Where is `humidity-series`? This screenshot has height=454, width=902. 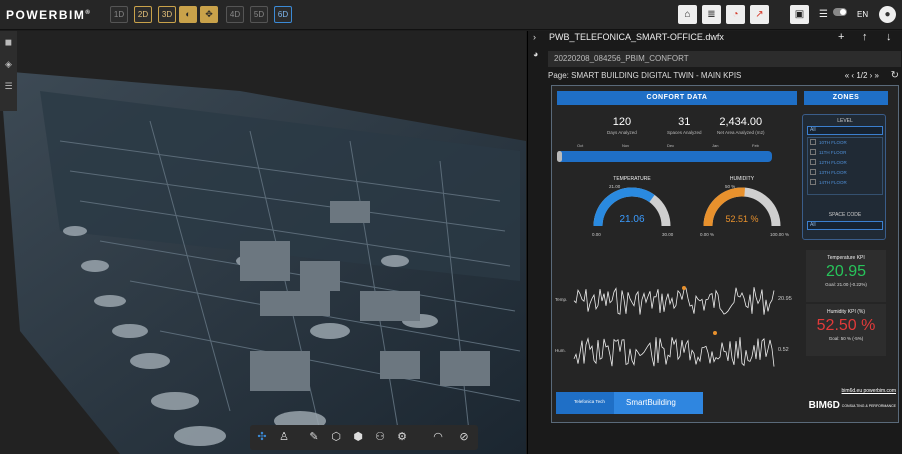
humidity-series is located at coordinates (674, 352).